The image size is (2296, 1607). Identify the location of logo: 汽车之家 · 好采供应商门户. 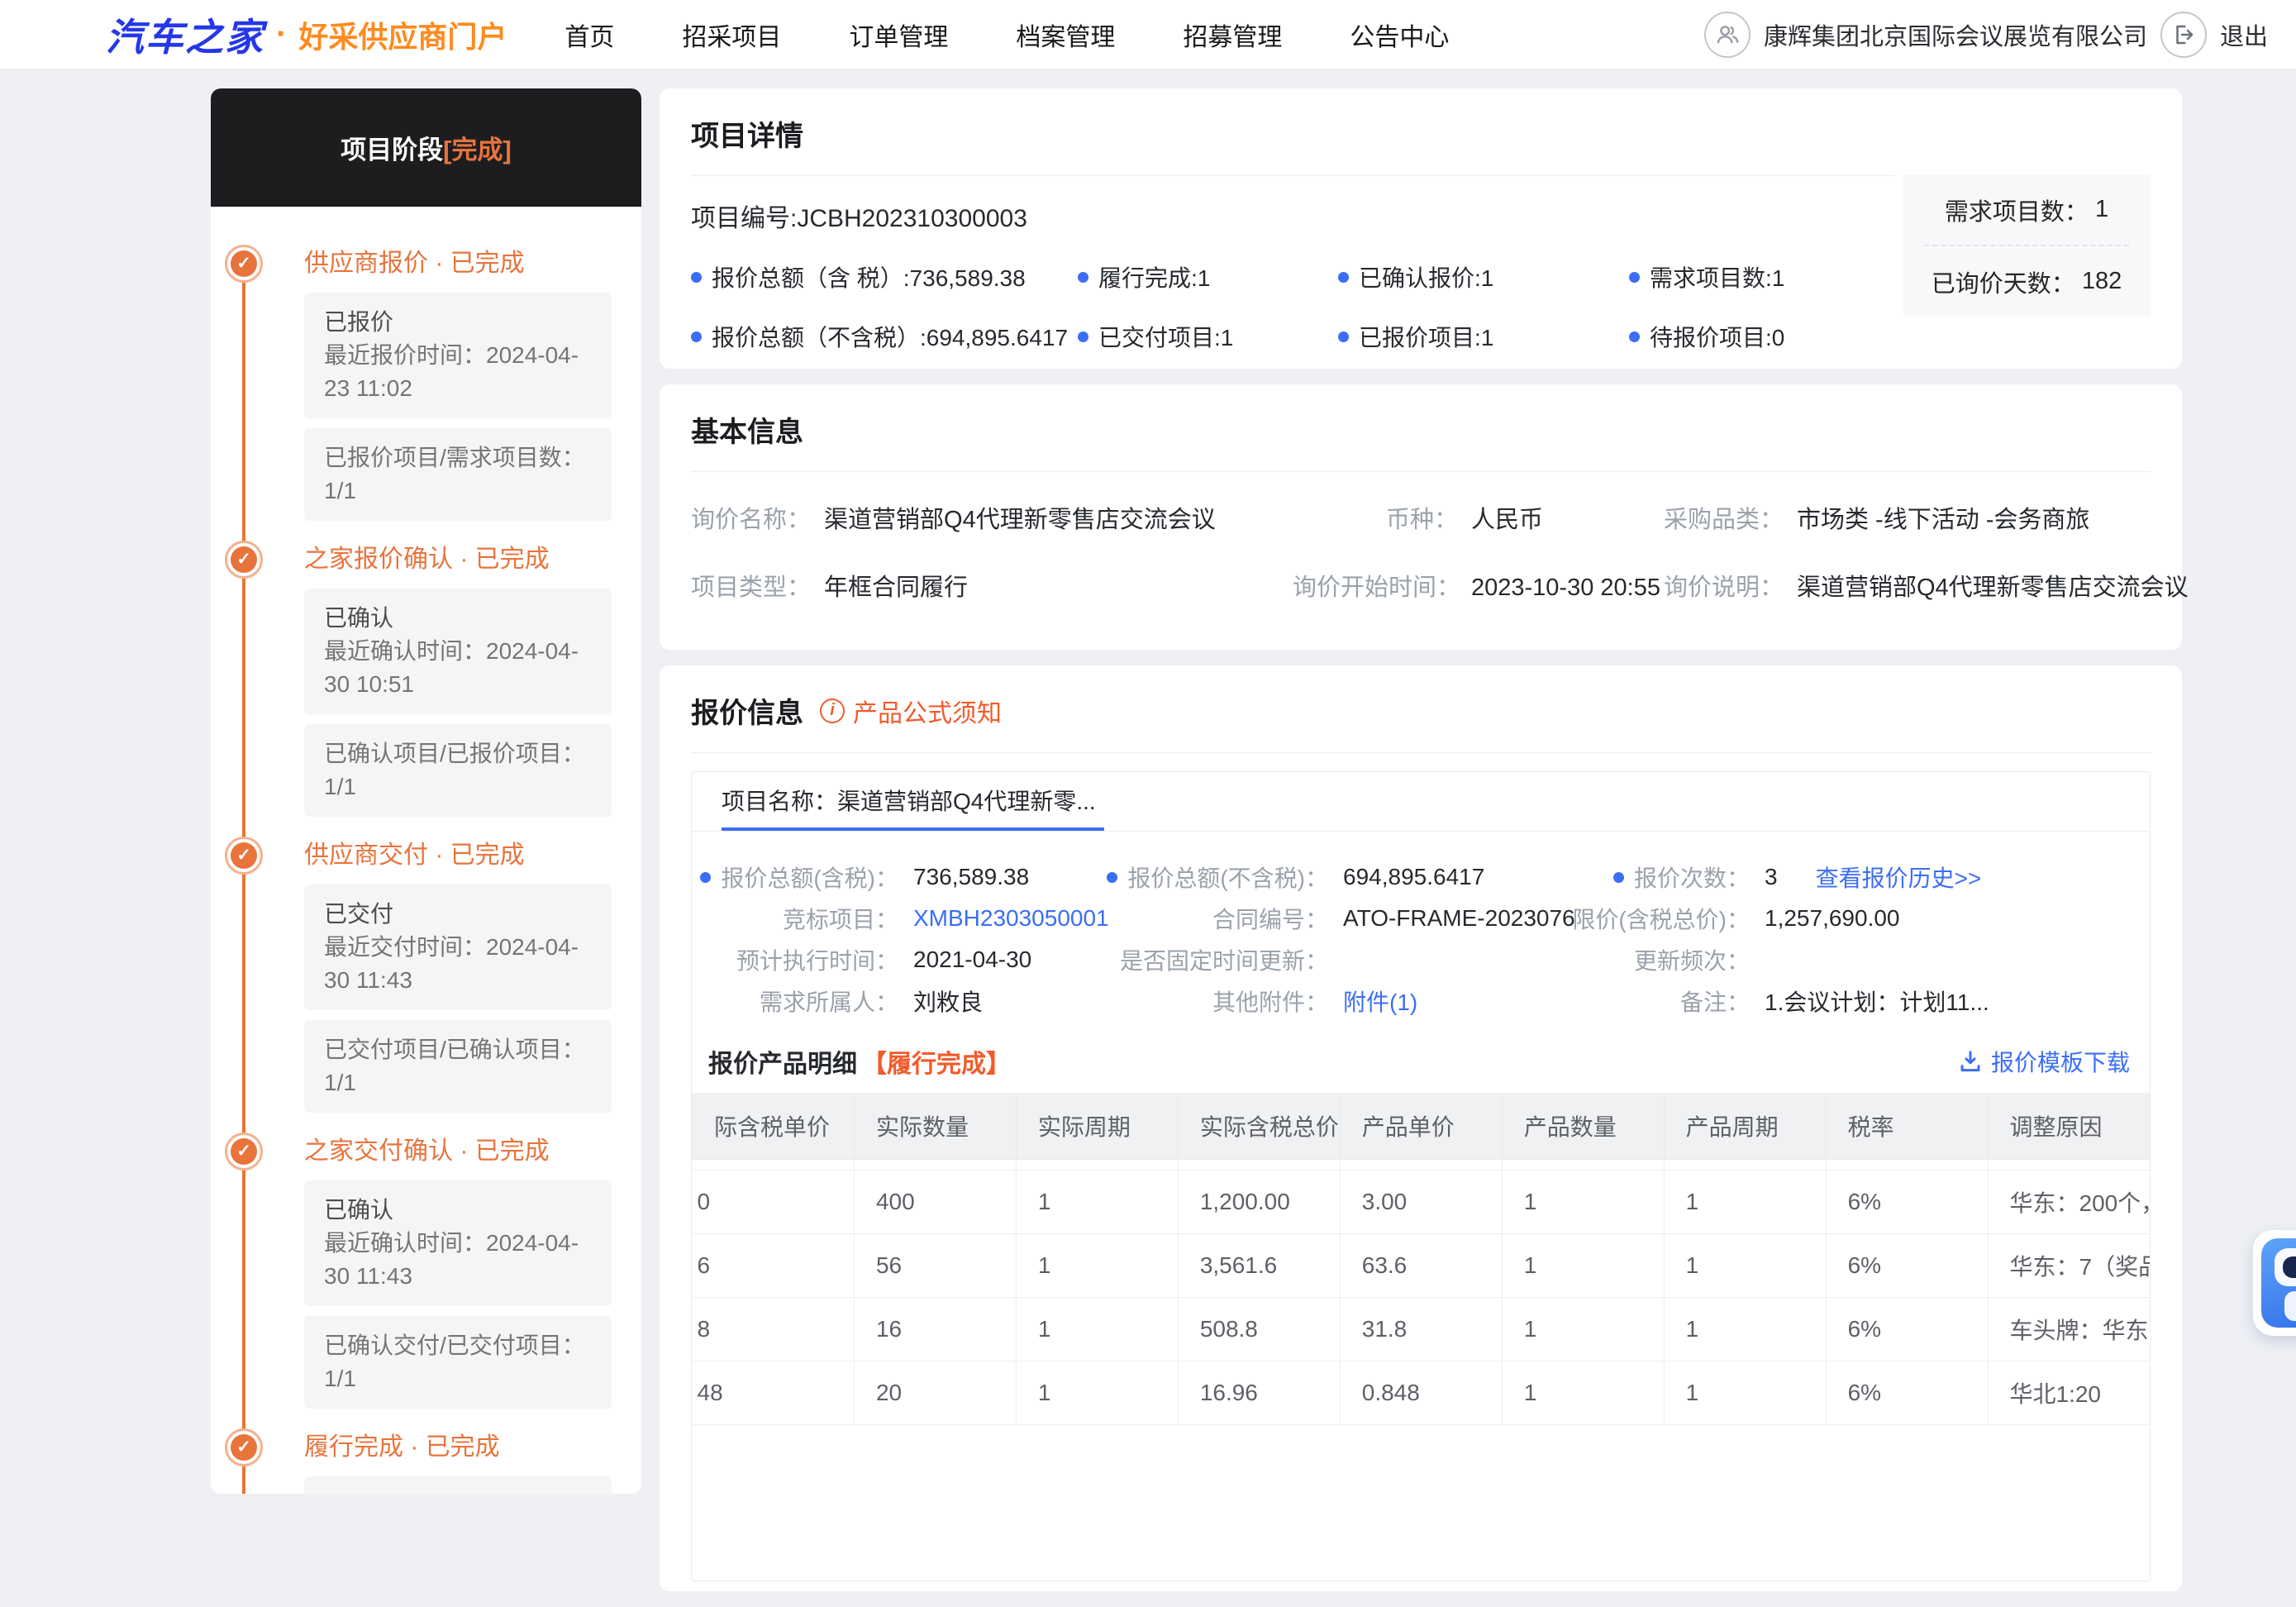
(306, 34).